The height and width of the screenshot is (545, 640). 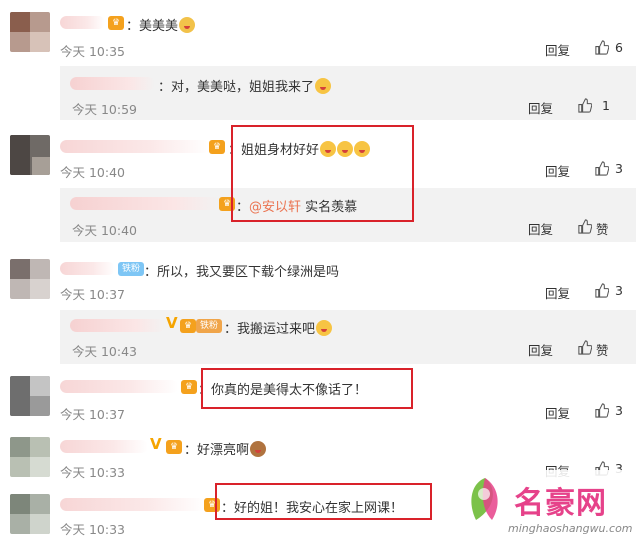 What do you see at coordinates (104, 109) in the screenshot?
I see `reply-time: 今天 10:59` at bounding box center [104, 109].